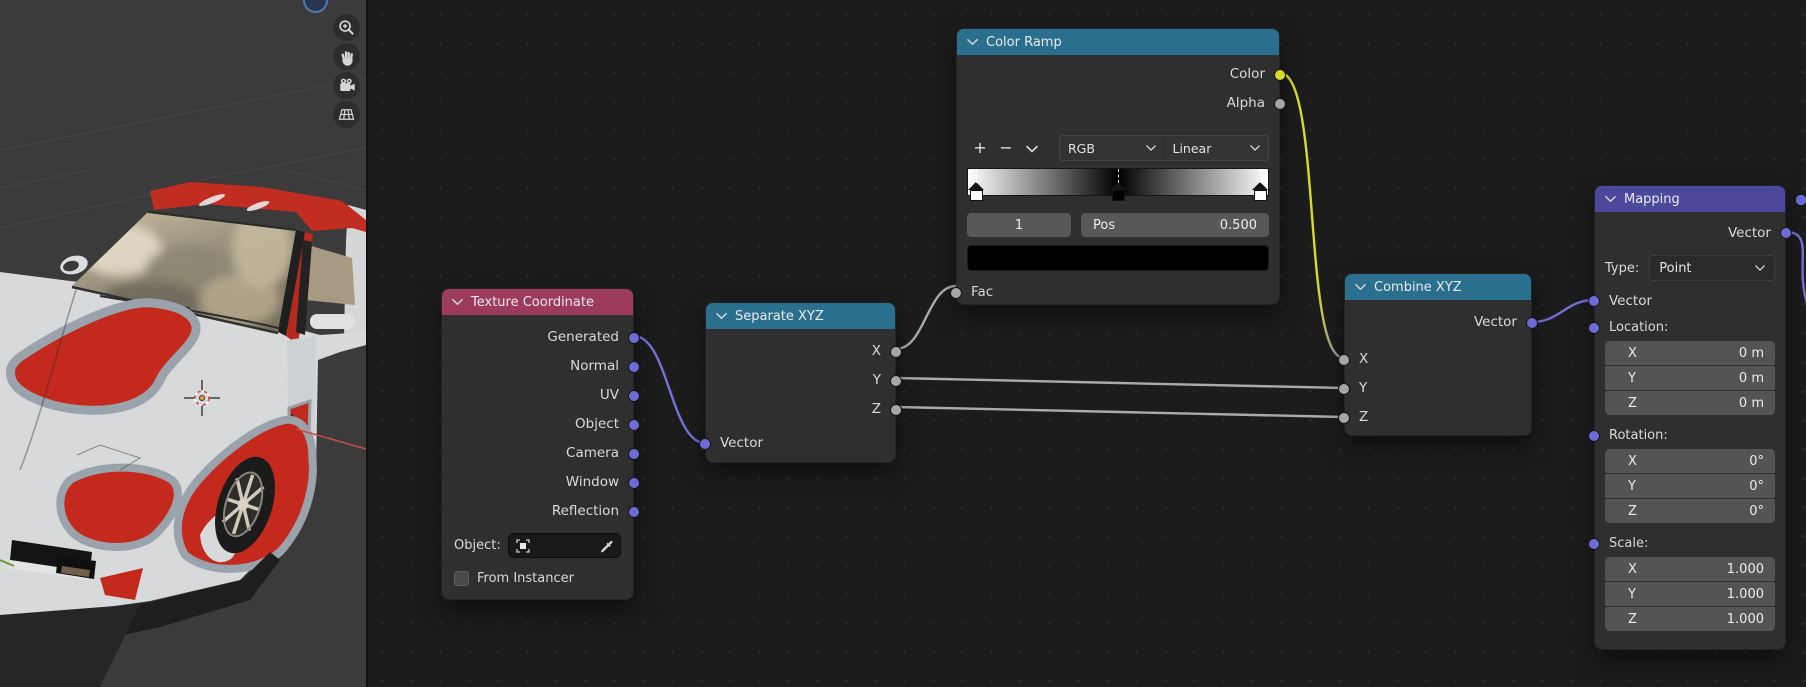 Image resolution: width=1806 pixels, height=687 pixels. I want to click on magnifier-plus-icon, so click(346, 27).